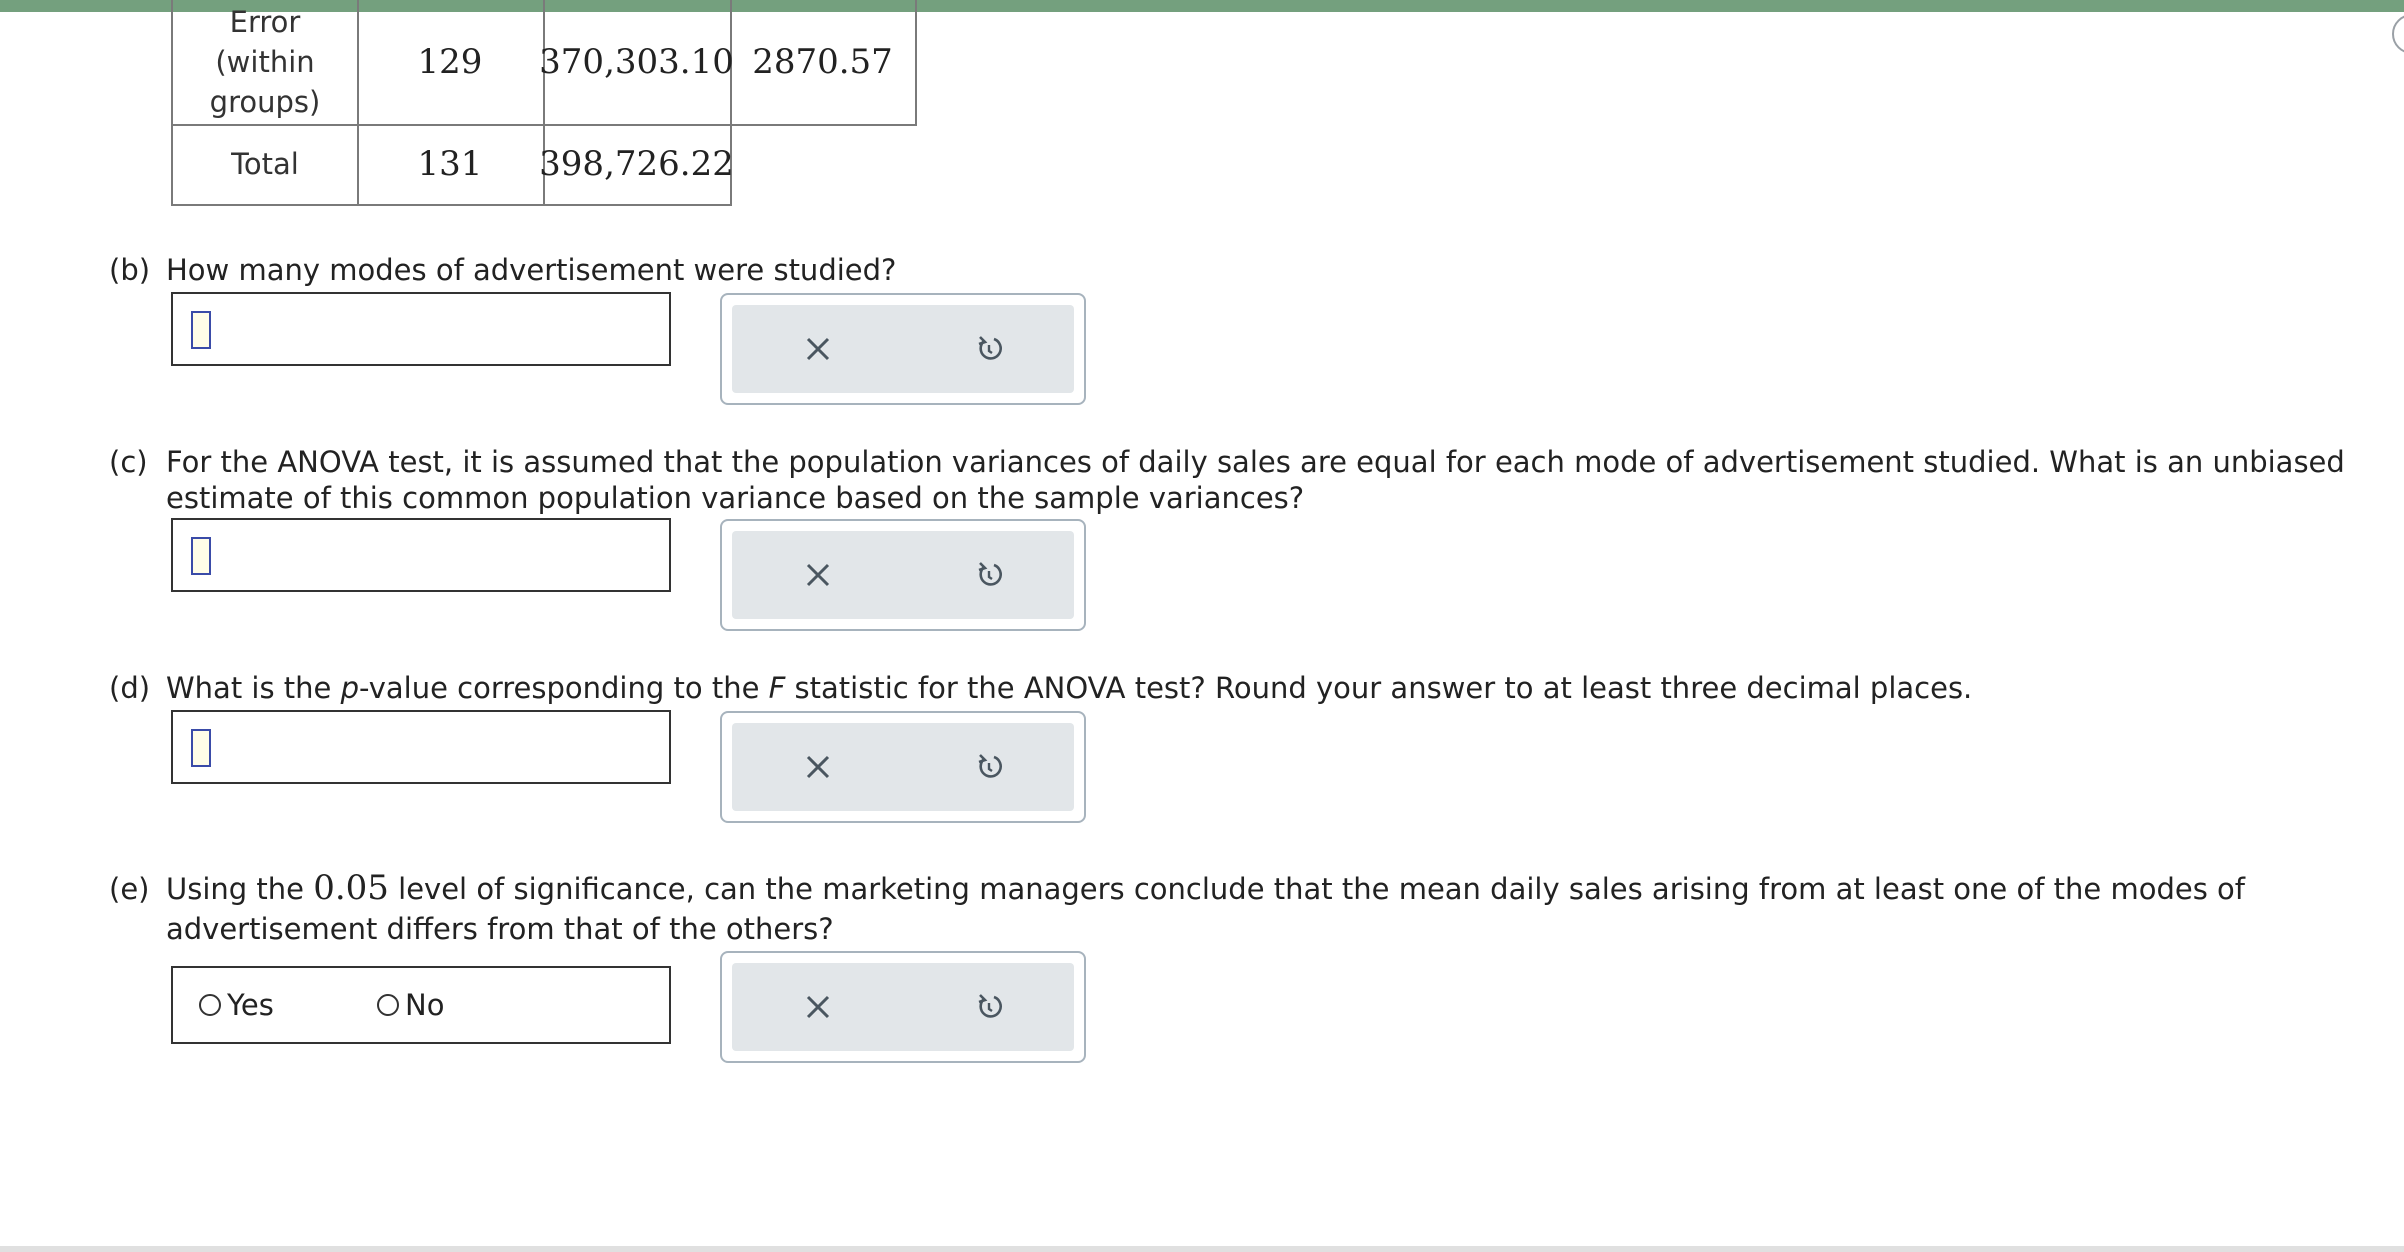 Image resolution: width=2404 pixels, height=1252 pixels. What do you see at coordinates (636, 63) in the screenshot?
I see `ss-error: 370,303.10` at bounding box center [636, 63].